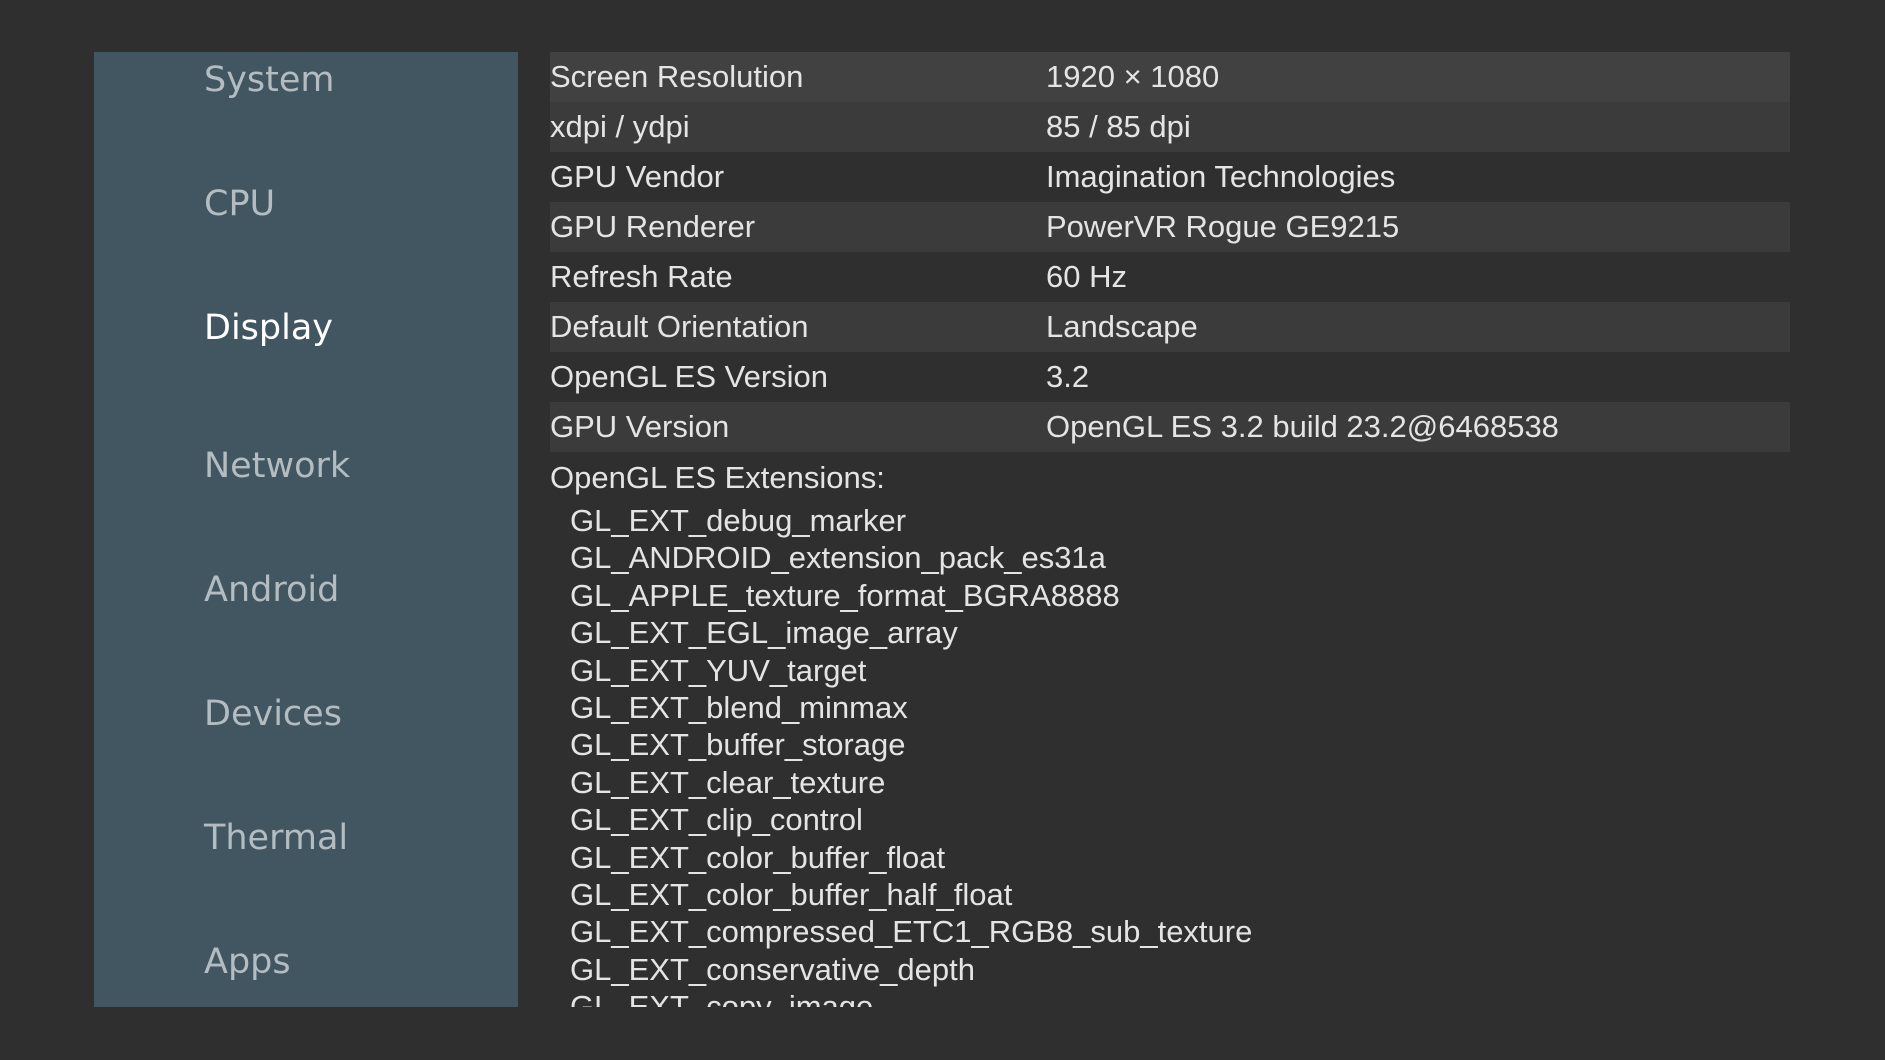 The image size is (1885, 1060). I want to click on info-value: 3.2, so click(1068, 376).